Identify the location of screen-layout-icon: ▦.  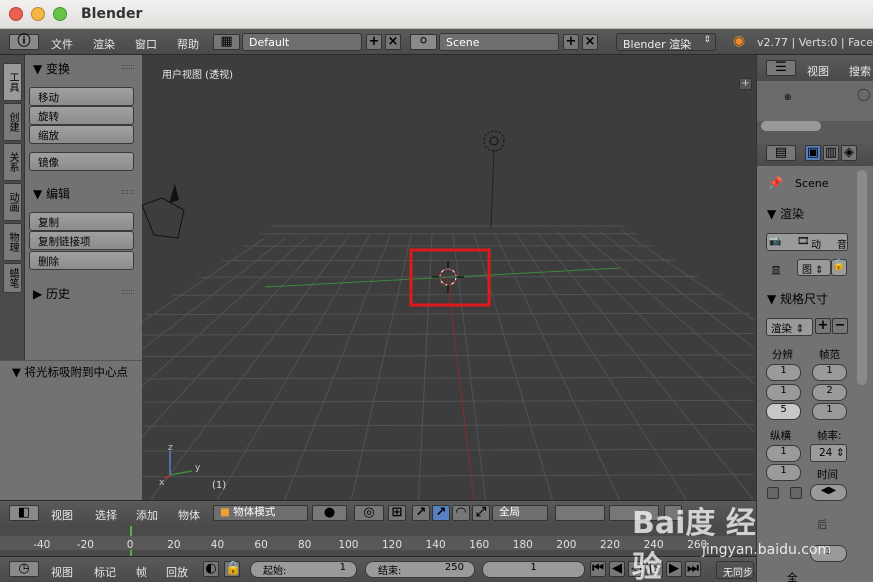
(226, 42).